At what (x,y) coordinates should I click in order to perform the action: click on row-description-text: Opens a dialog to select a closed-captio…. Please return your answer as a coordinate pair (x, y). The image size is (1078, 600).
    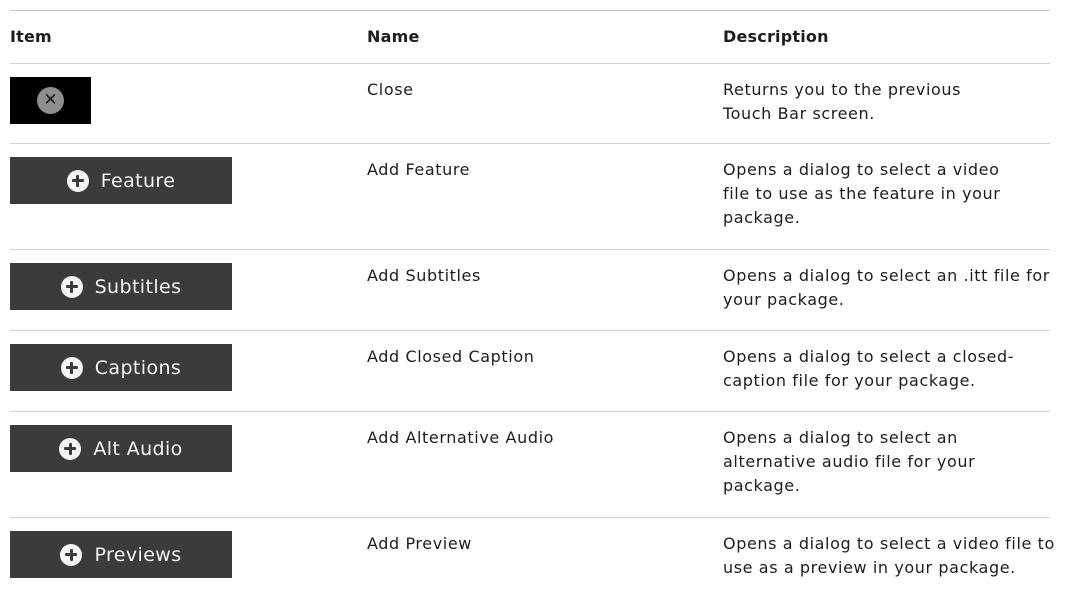
    Looking at the image, I should click on (869, 368).